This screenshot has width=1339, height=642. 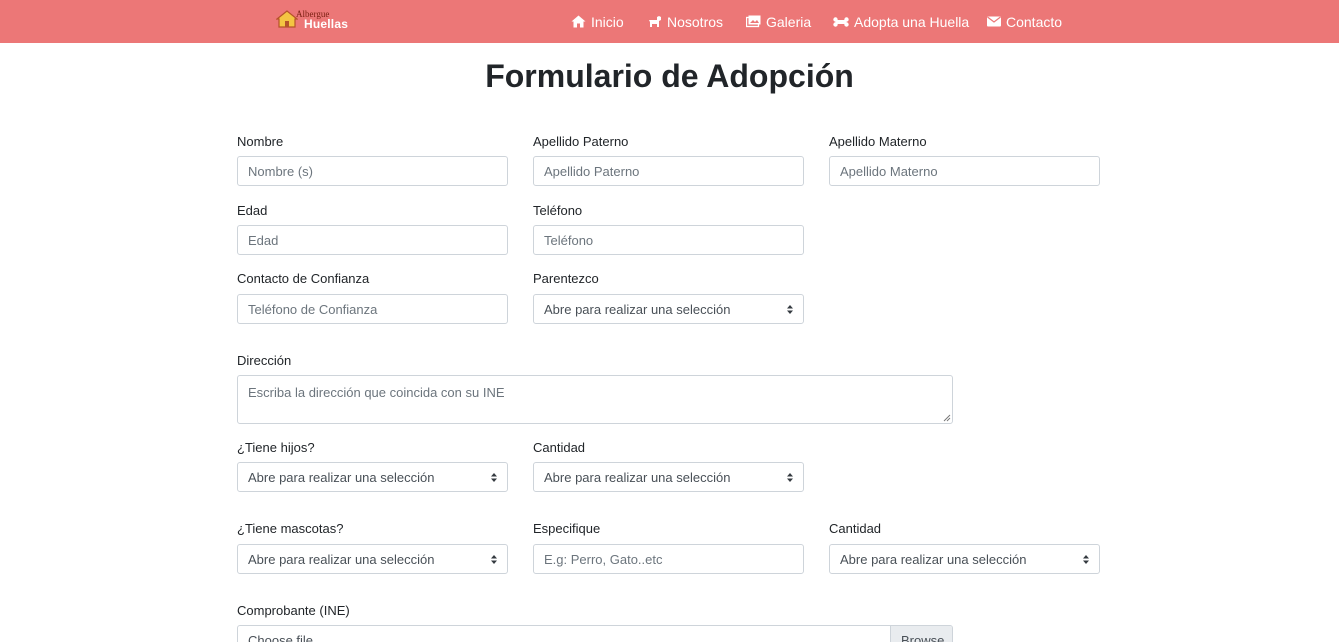 I want to click on resize-grip-icon, so click(x=947, y=418).